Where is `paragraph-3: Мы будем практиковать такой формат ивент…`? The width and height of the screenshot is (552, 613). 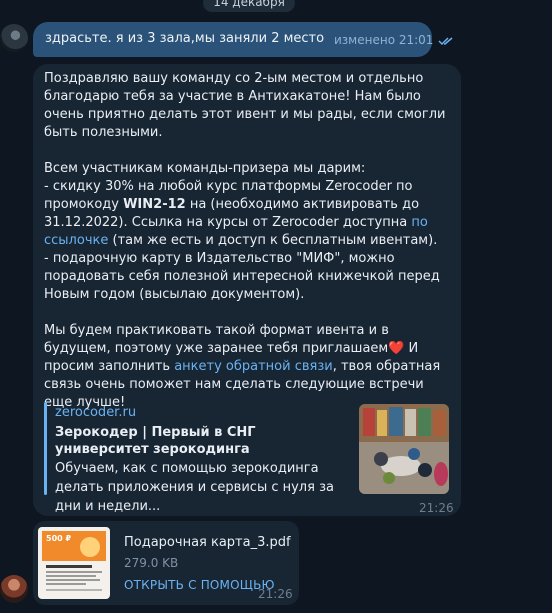 paragraph-3: Мы будем практиковать такой формат ивент… is located at coordinates (242, 366).